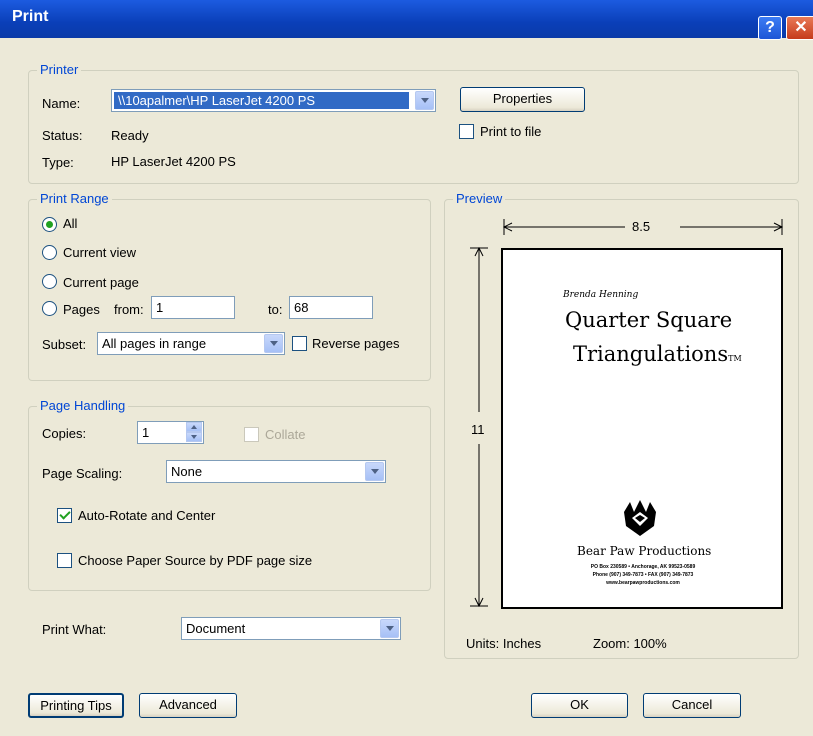 The image size is (813, 736). Describe the element at coordinates (70, 223) in the screenshot. I see `range-all-label: All` at that location.